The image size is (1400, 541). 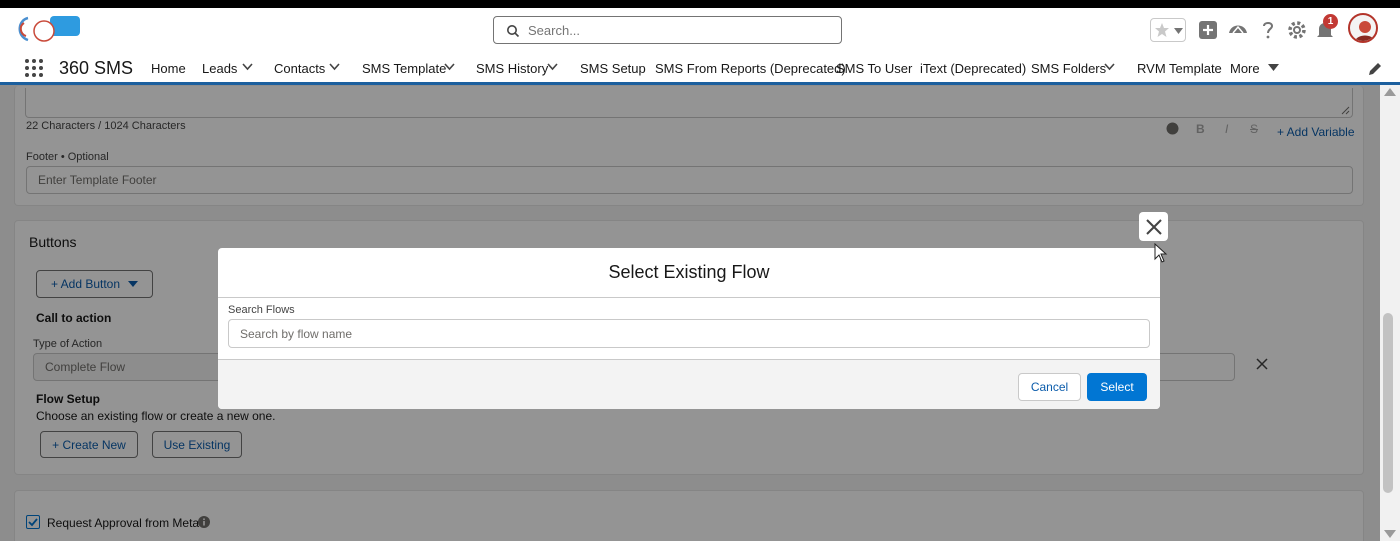 I want to click on modal-footer: Cancel Select, so click(x=689, y=384).